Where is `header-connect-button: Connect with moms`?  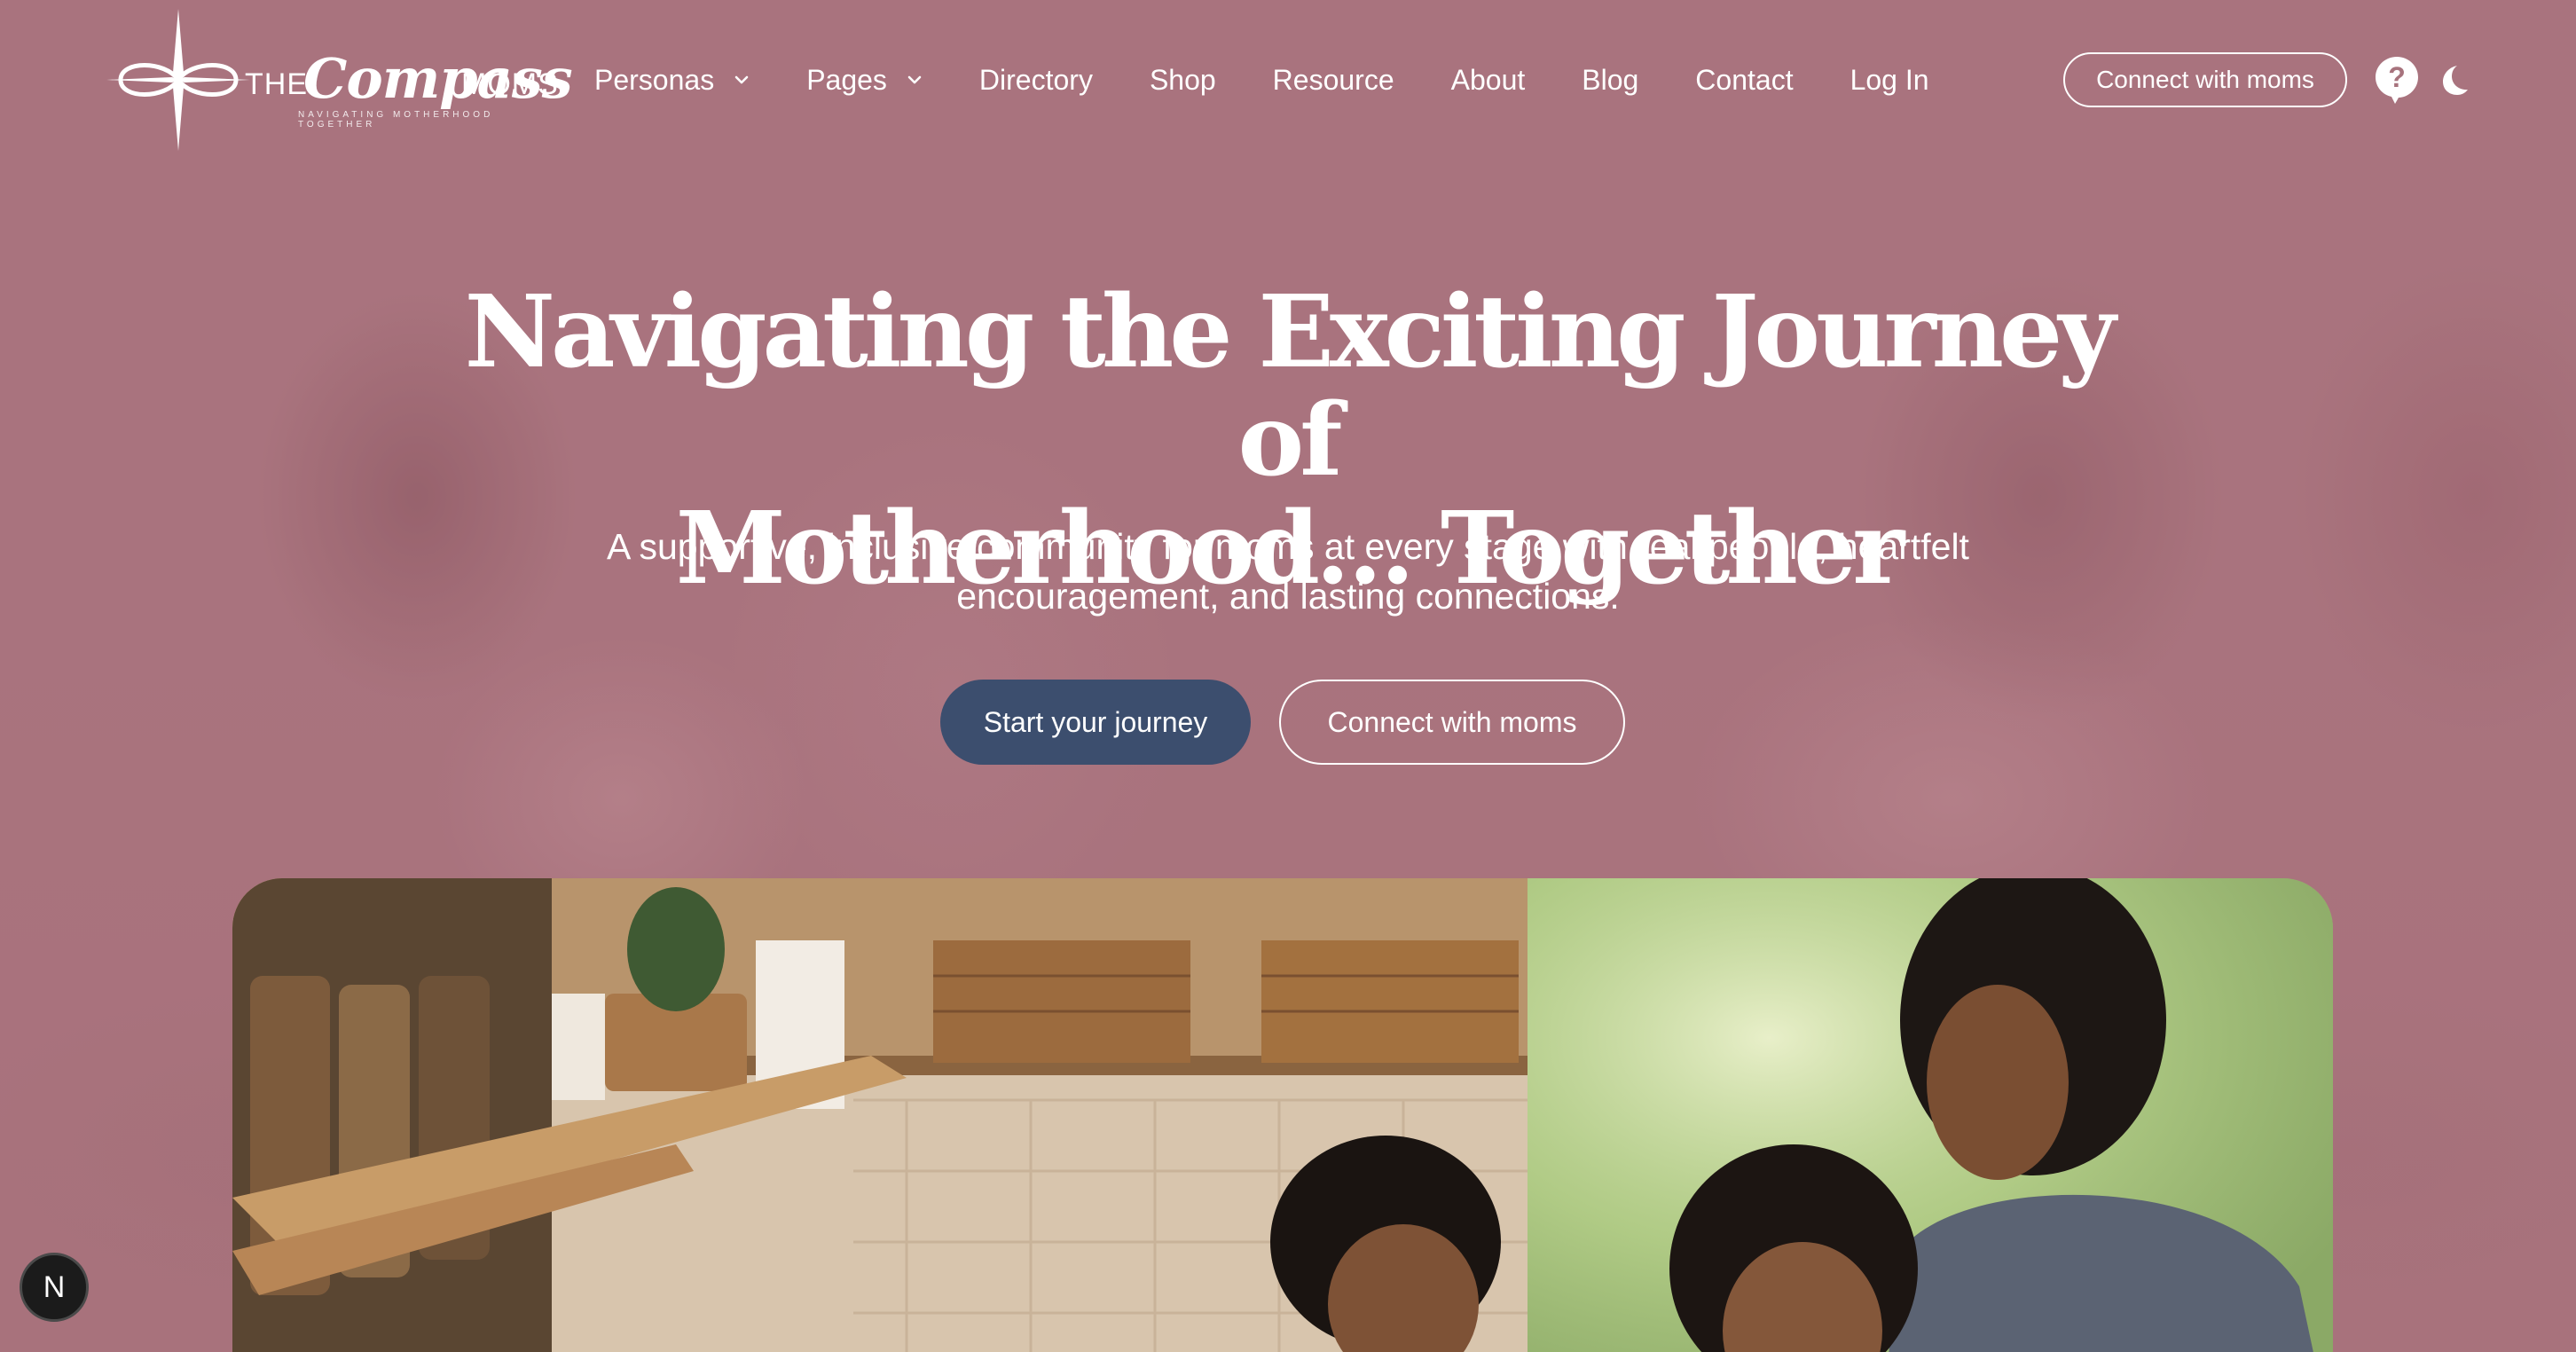 header-connect-button: Connect with moms is located at coordinates (2205, 80).